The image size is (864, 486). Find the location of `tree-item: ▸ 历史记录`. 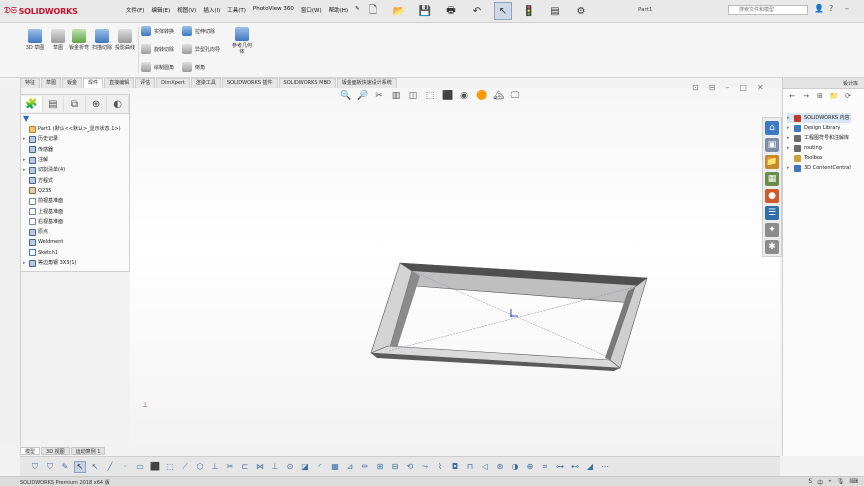

tree-item: ▸ 历史记录 is located at coordinates (76, 139).